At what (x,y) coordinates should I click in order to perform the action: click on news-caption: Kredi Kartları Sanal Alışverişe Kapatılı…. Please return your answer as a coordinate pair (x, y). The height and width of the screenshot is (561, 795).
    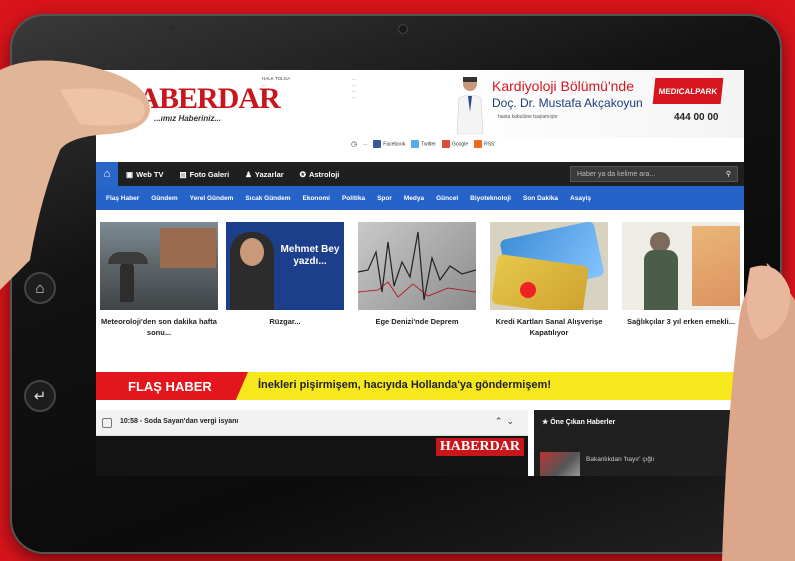
    Looking at the image, I should click on (549, 327).